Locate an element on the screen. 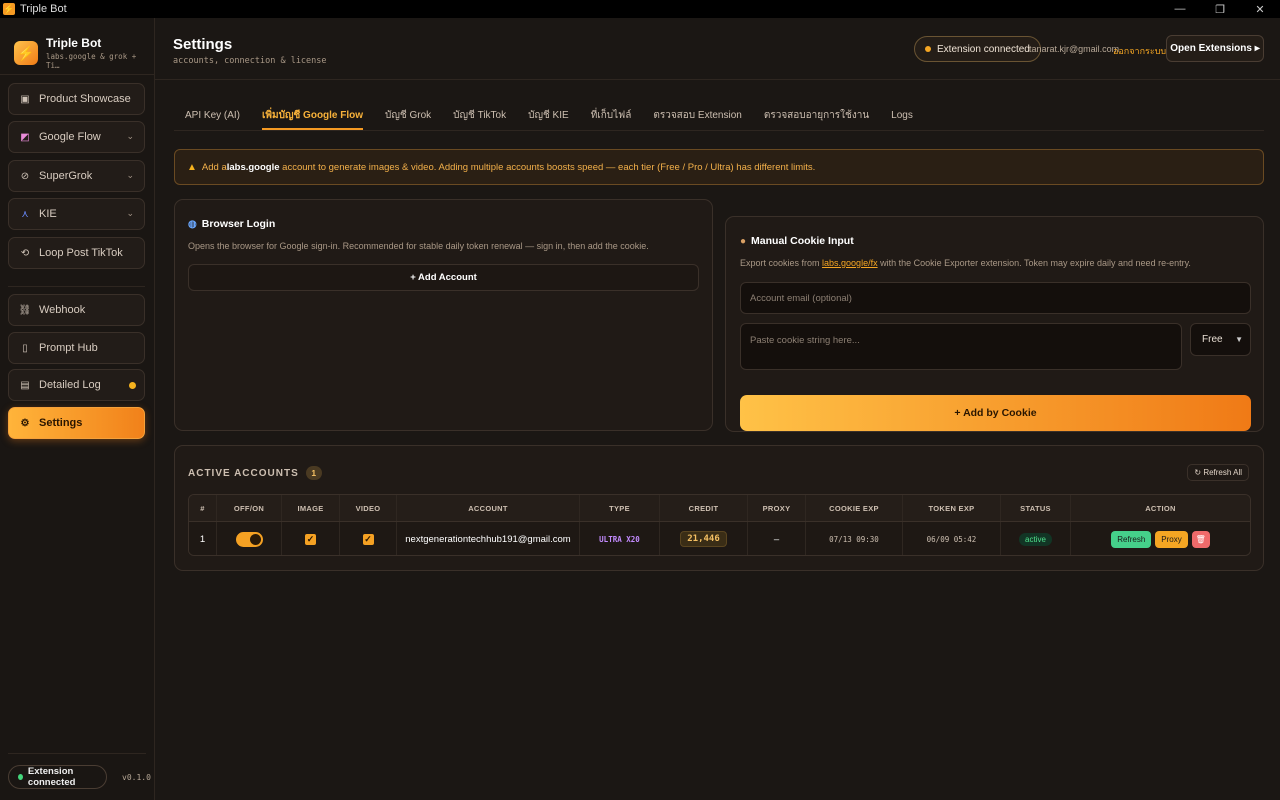 Image resolution: width=1280 pixels, height=800 pixels. status-cell: active is located at coordinates (1036, 538).